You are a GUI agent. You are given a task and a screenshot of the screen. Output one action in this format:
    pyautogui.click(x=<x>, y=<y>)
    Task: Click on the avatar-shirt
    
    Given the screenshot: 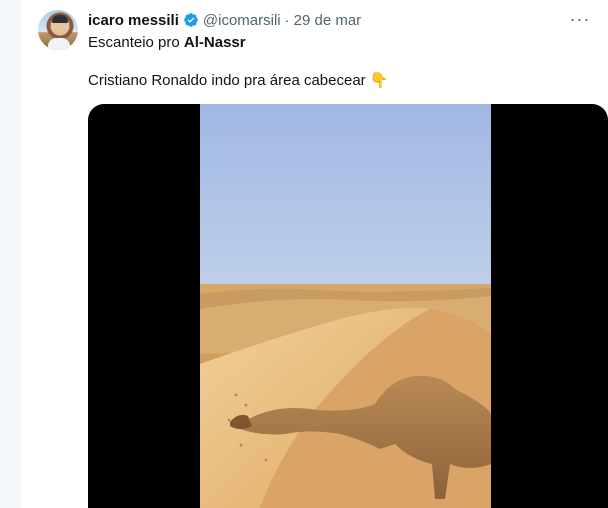 What is the action you would take?
    pyautogui.click(x=59, y=44)
    